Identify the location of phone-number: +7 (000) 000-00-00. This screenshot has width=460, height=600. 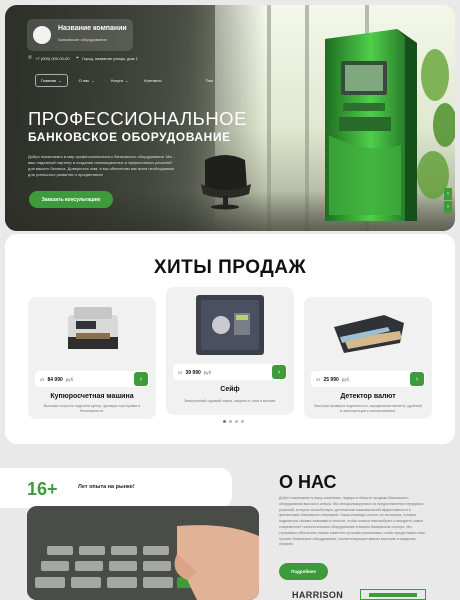
(52, 58).